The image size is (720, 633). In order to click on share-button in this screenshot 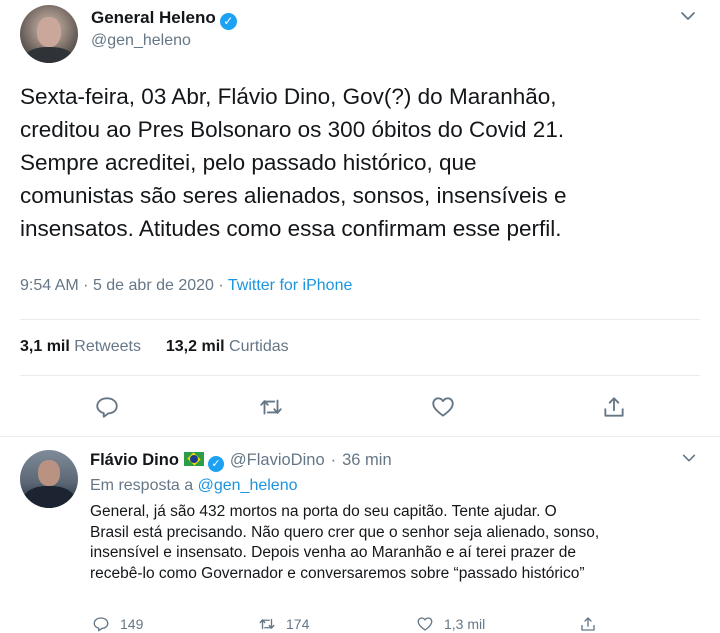, I will do `click(593, 624)`.